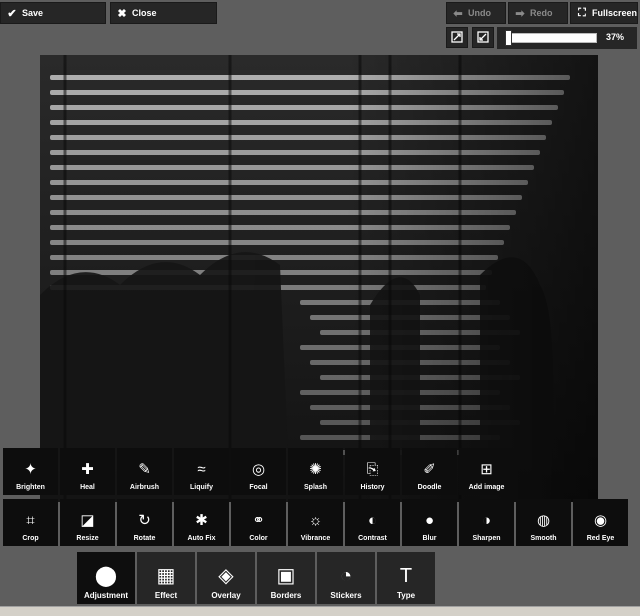 This screenshot has height=616, width=640. Describe the element at coordinates (614, 13) in the screenshot. I see `fullscreen-label: Fullscreen` at that location.